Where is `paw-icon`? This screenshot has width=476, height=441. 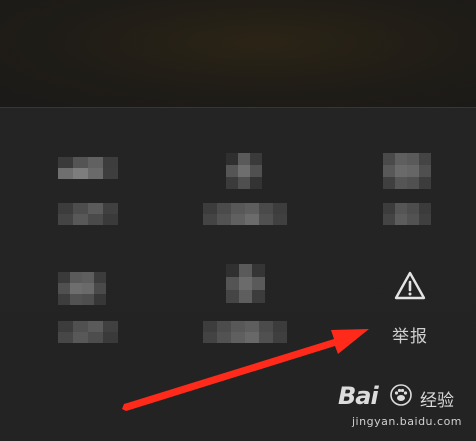
paw-icon is located at coordinates (401, 395).